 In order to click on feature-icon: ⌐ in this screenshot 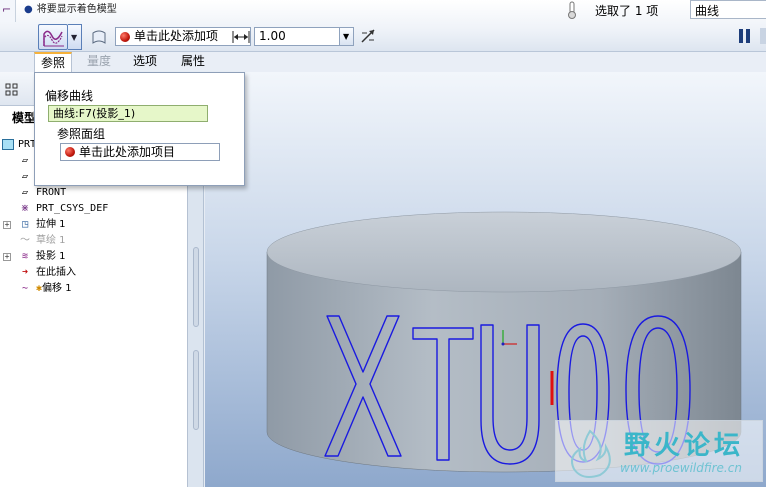, I will do `click(7, 9)`.